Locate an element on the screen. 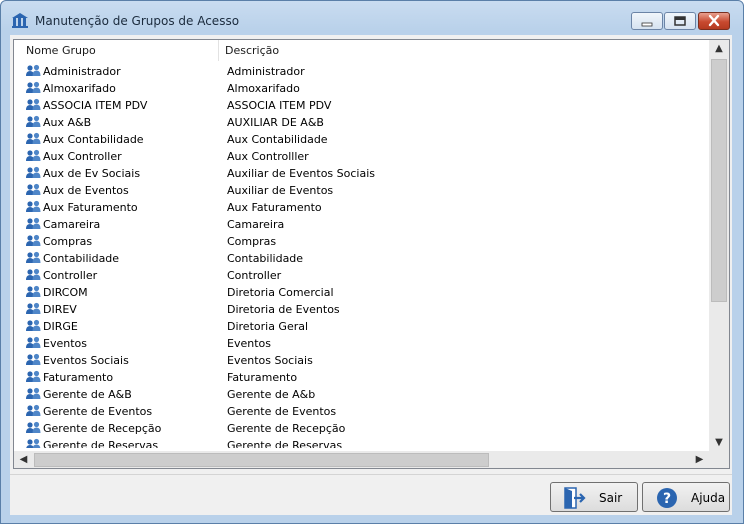 The height and width of the screenshot is (524, 744). scroll-down-arrow: ▼ is located at coordinates (719, 442).